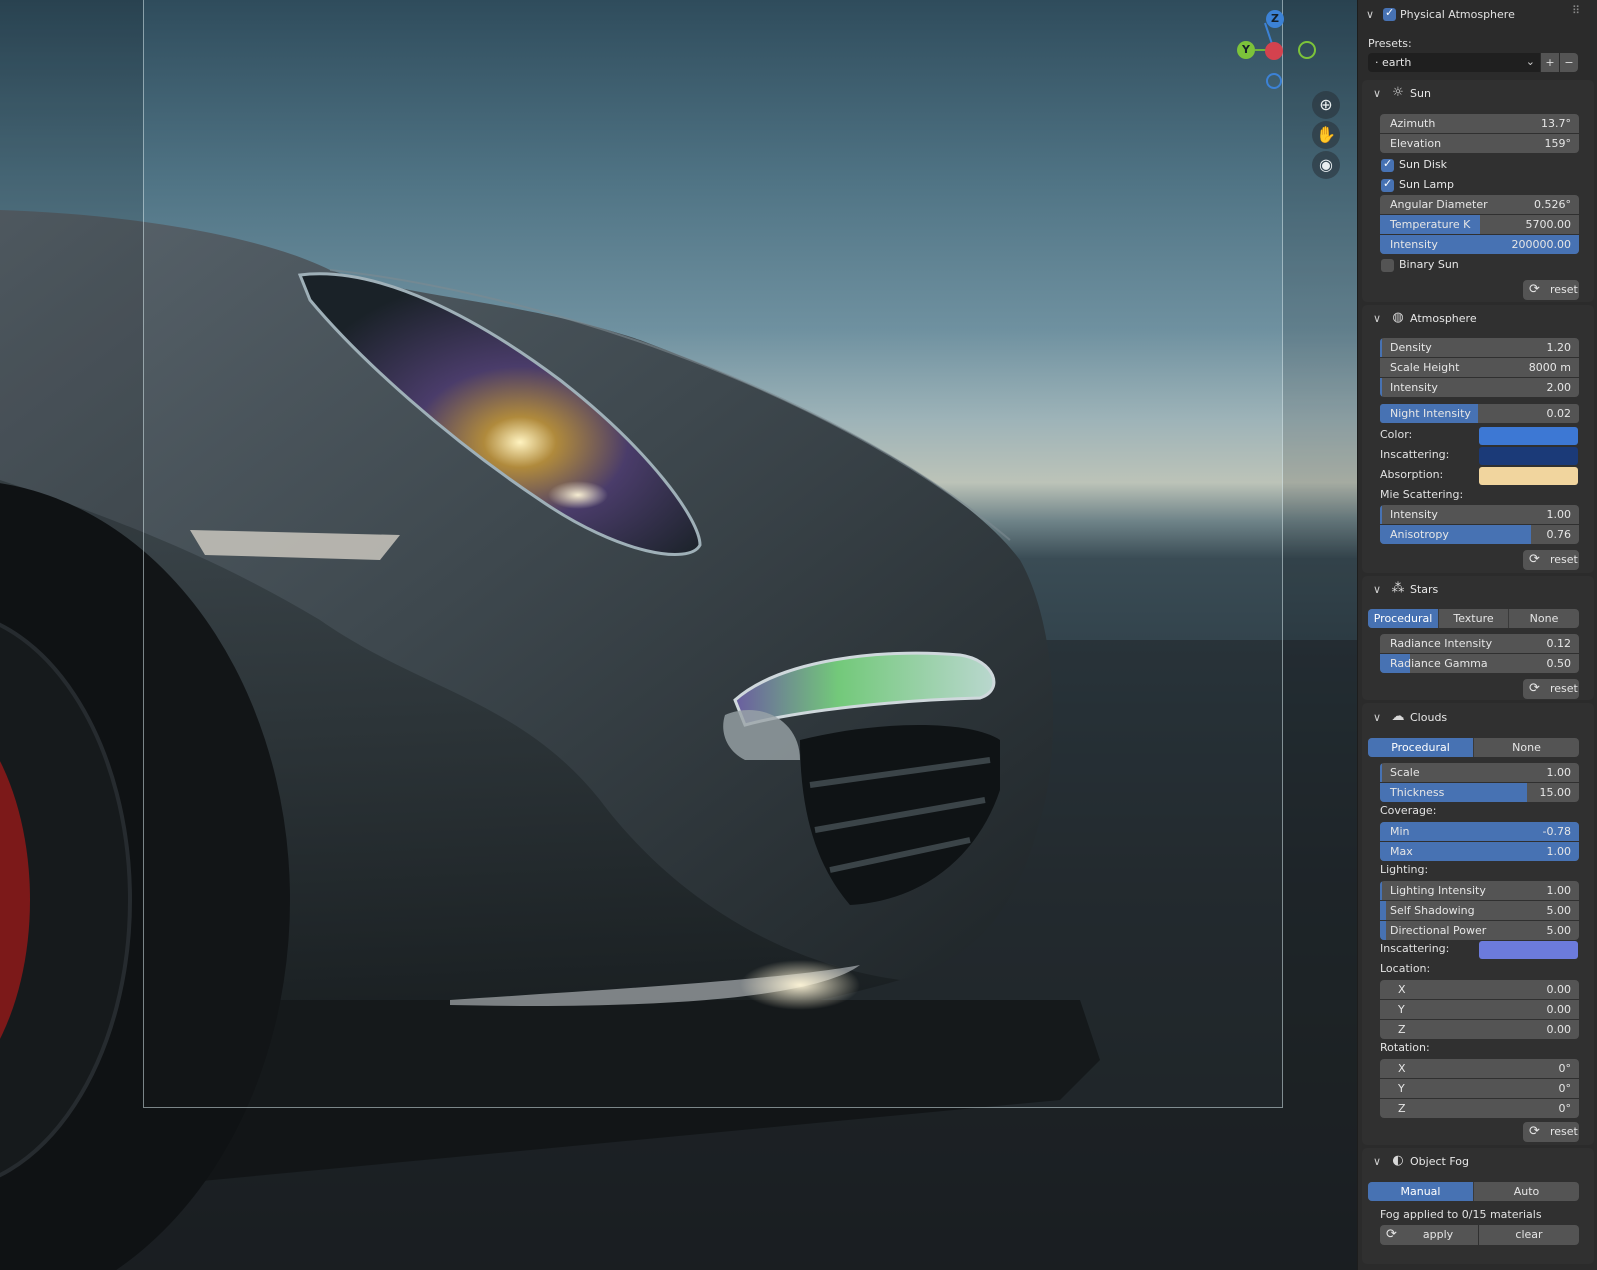  What do you see at coordinates (1528, 456) in the screenshot?
I see `inscattering-swatch` at bounding box center [1528, 456].